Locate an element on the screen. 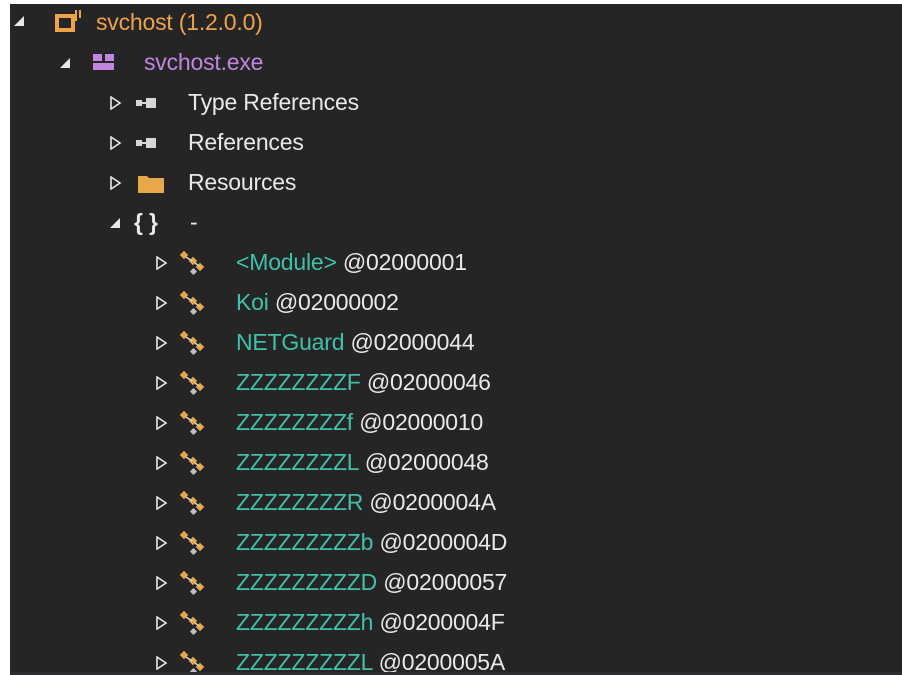  type-label: <Module> @02000001 is located at coordinates (351, 262).